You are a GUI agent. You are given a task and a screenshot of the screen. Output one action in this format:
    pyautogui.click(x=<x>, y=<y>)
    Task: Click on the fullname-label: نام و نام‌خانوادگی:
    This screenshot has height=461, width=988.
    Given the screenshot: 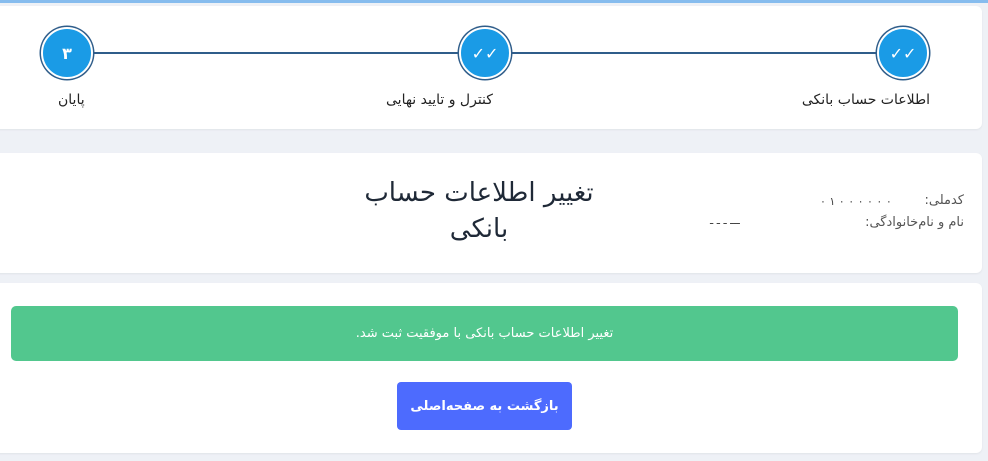 What is the action you would take?
    pyautogui.click(x=914, y=222)
    